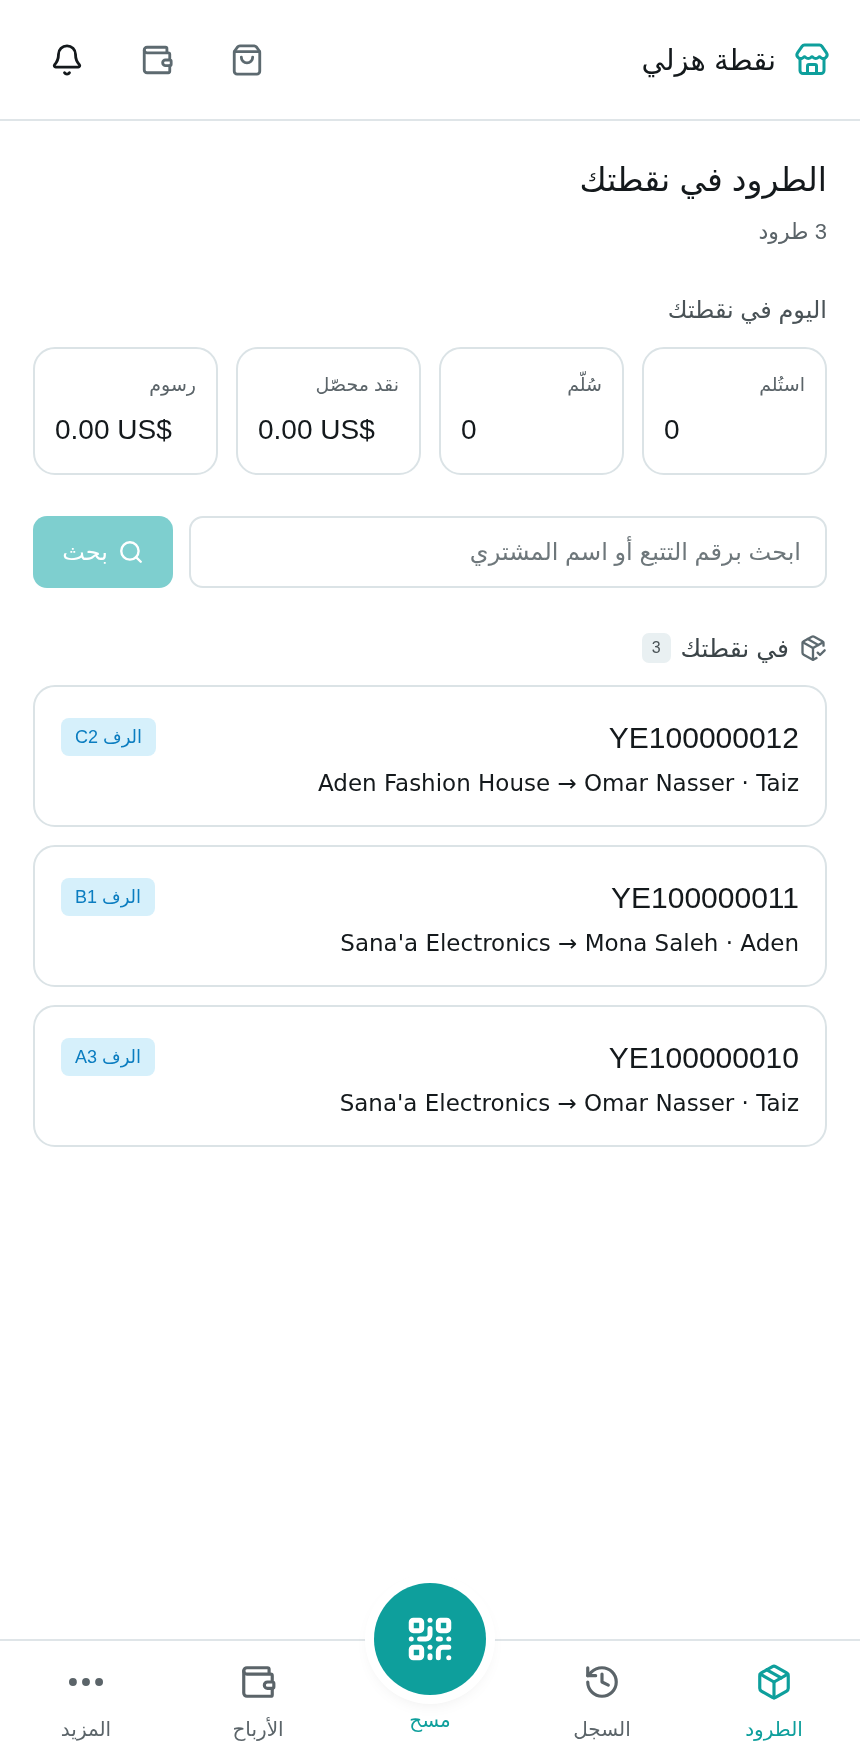  Describe the element at coordinates (430, 1671) in the screenshot. I see `scan-tab: مسح` at that location.